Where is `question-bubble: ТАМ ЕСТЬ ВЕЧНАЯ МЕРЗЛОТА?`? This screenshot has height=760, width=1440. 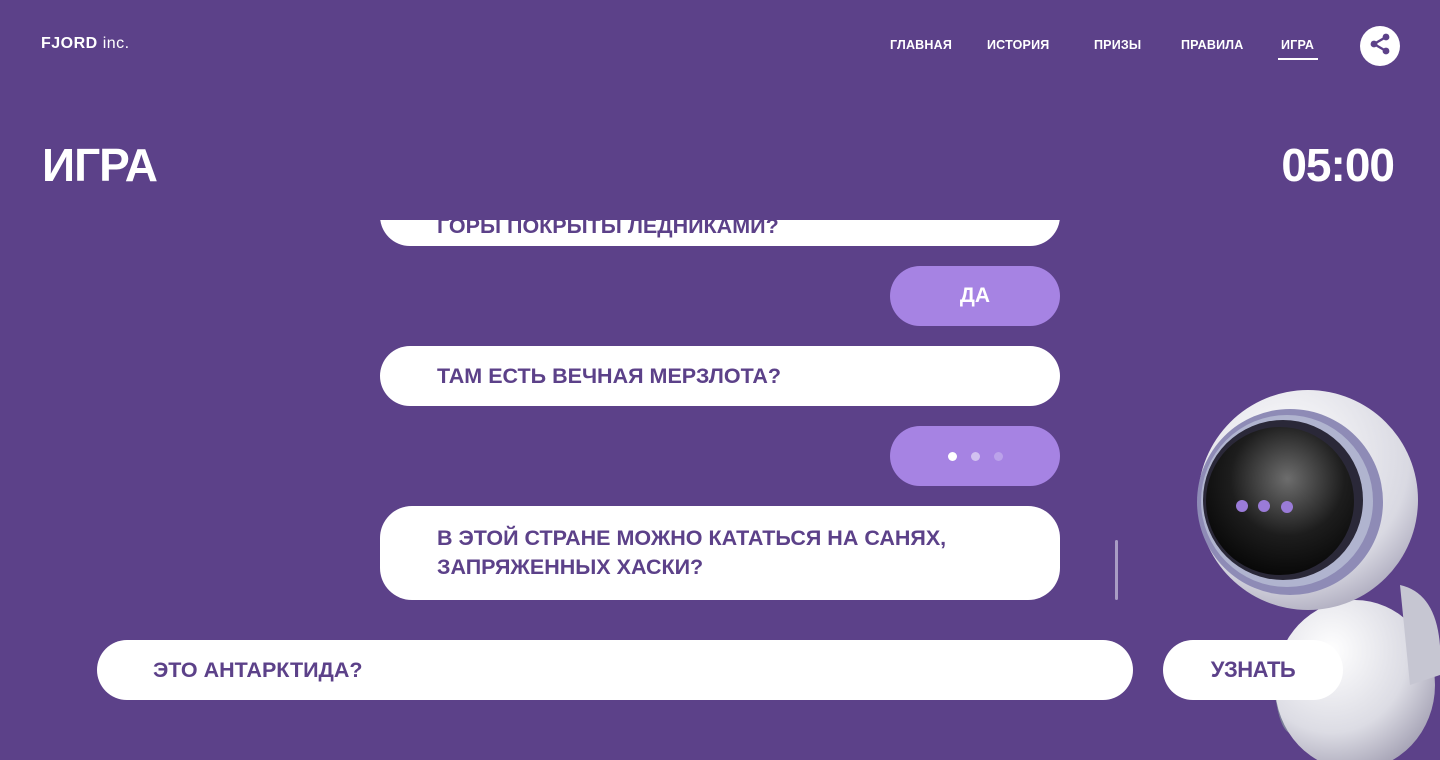 question-bubble: ТАМ ЕСТЬ ВЕЧНАЯ МЕРЗЛОТА? is located at coordinates (720, 376).